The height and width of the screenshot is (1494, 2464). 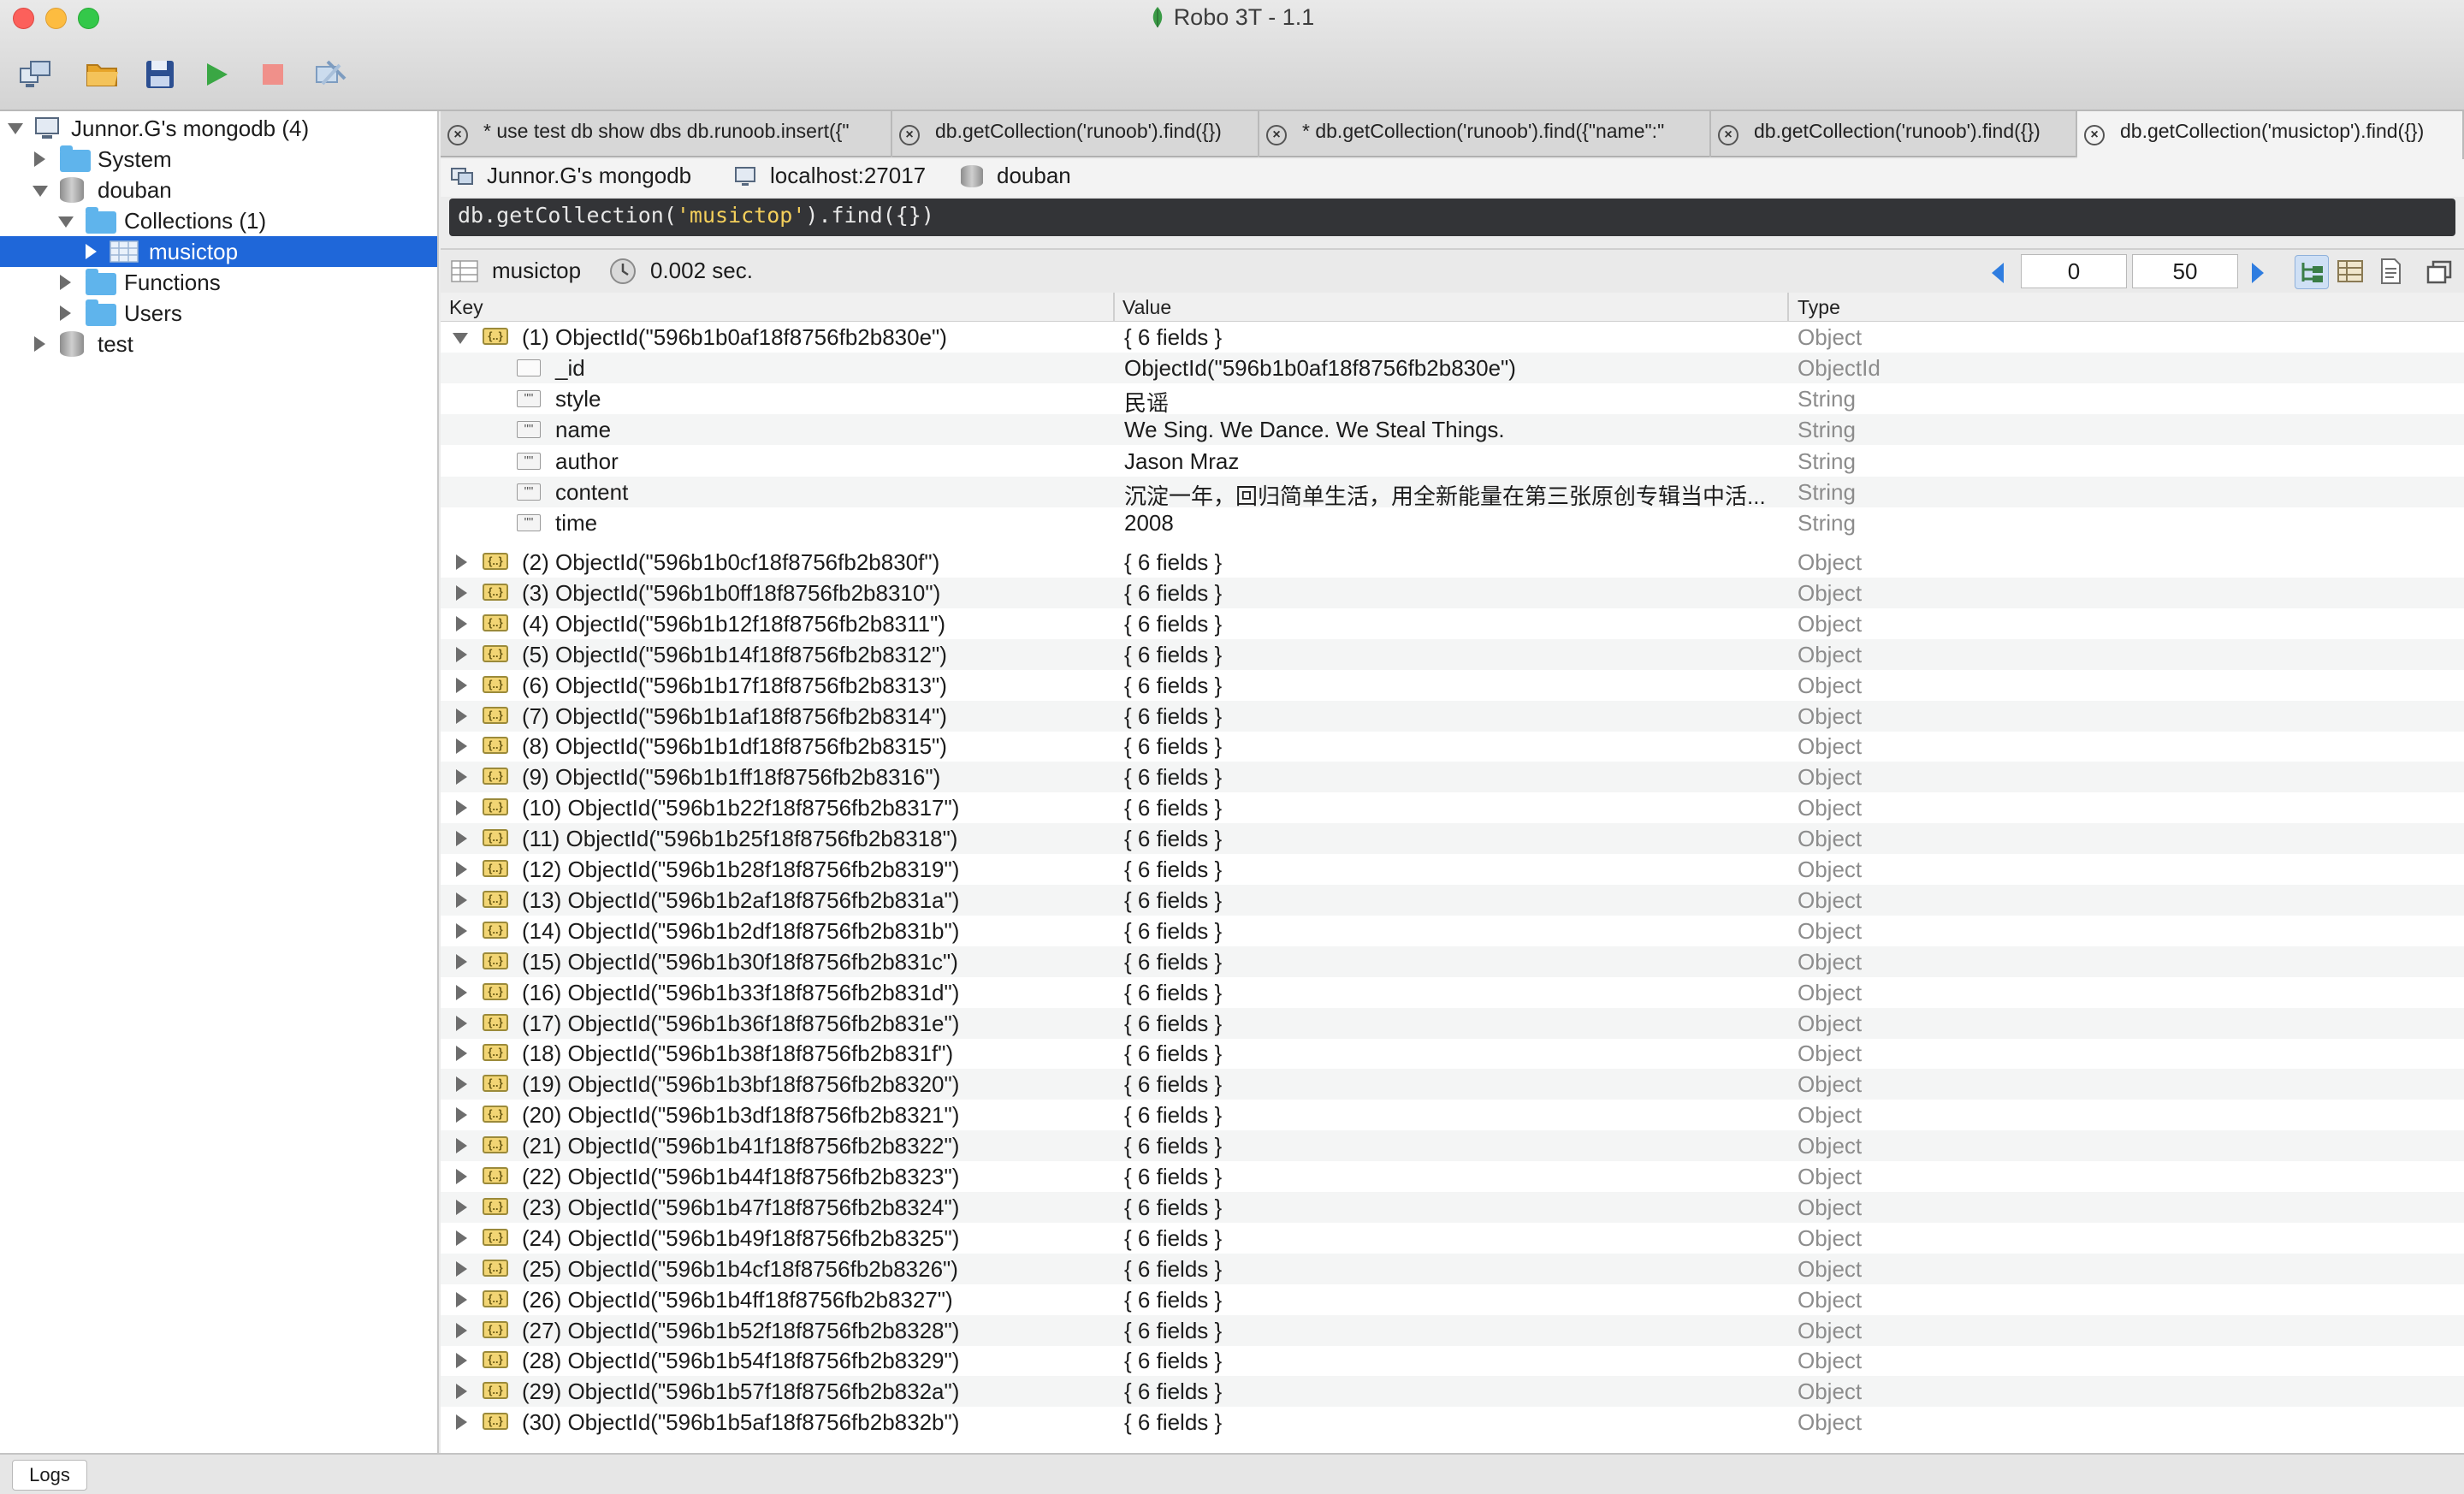 What do you see at coordinates (2270, 135) in the screenshot?
I see `tab-query-5-active: × db.getCollection('musictop').find({})` at bounding box center [2270, 135].